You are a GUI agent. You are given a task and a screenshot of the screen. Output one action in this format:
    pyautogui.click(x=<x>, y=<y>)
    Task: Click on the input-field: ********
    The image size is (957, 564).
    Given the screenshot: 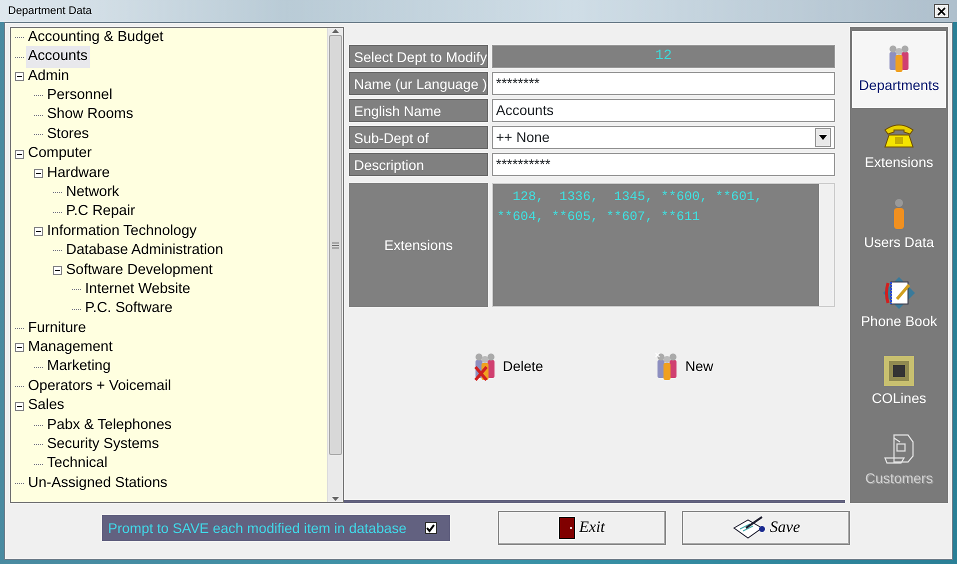 What is the action you would take?
    pyautogui.click(x=663, y=83)
    